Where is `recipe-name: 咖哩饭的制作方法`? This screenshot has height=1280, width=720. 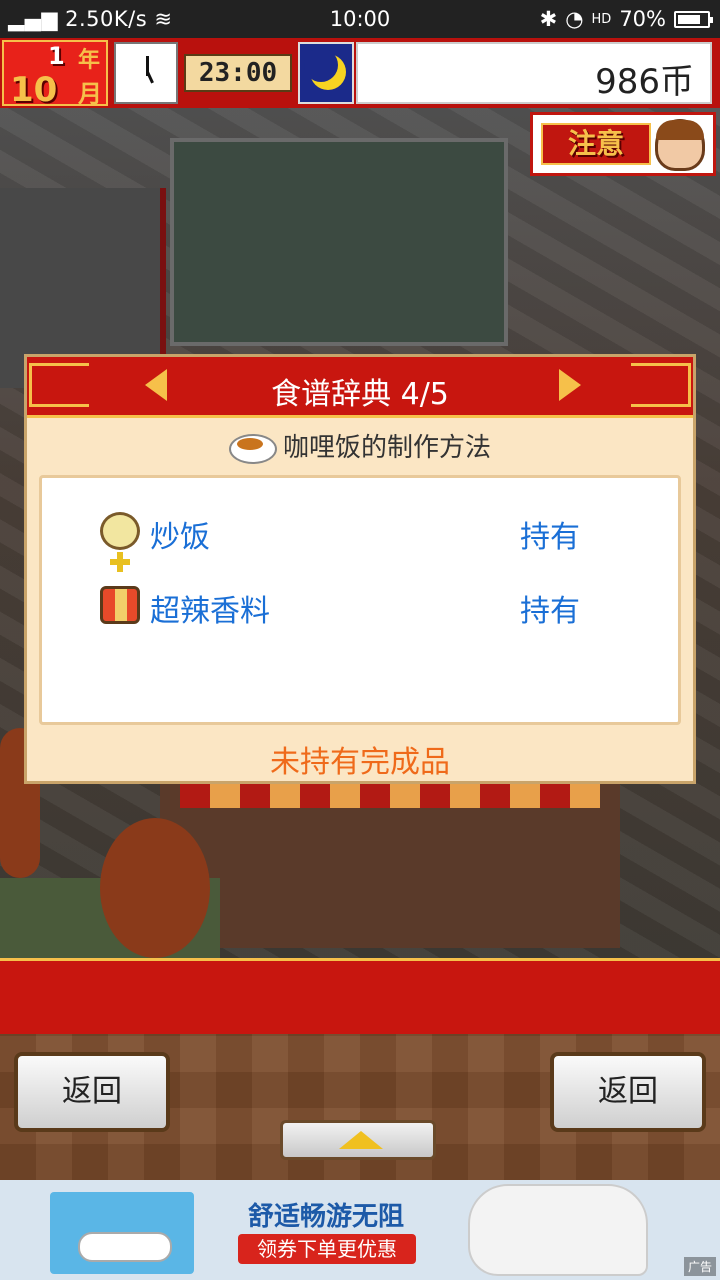
recipe-name: 咖哩饭的制作方法 is located at coordinates (386, 448).